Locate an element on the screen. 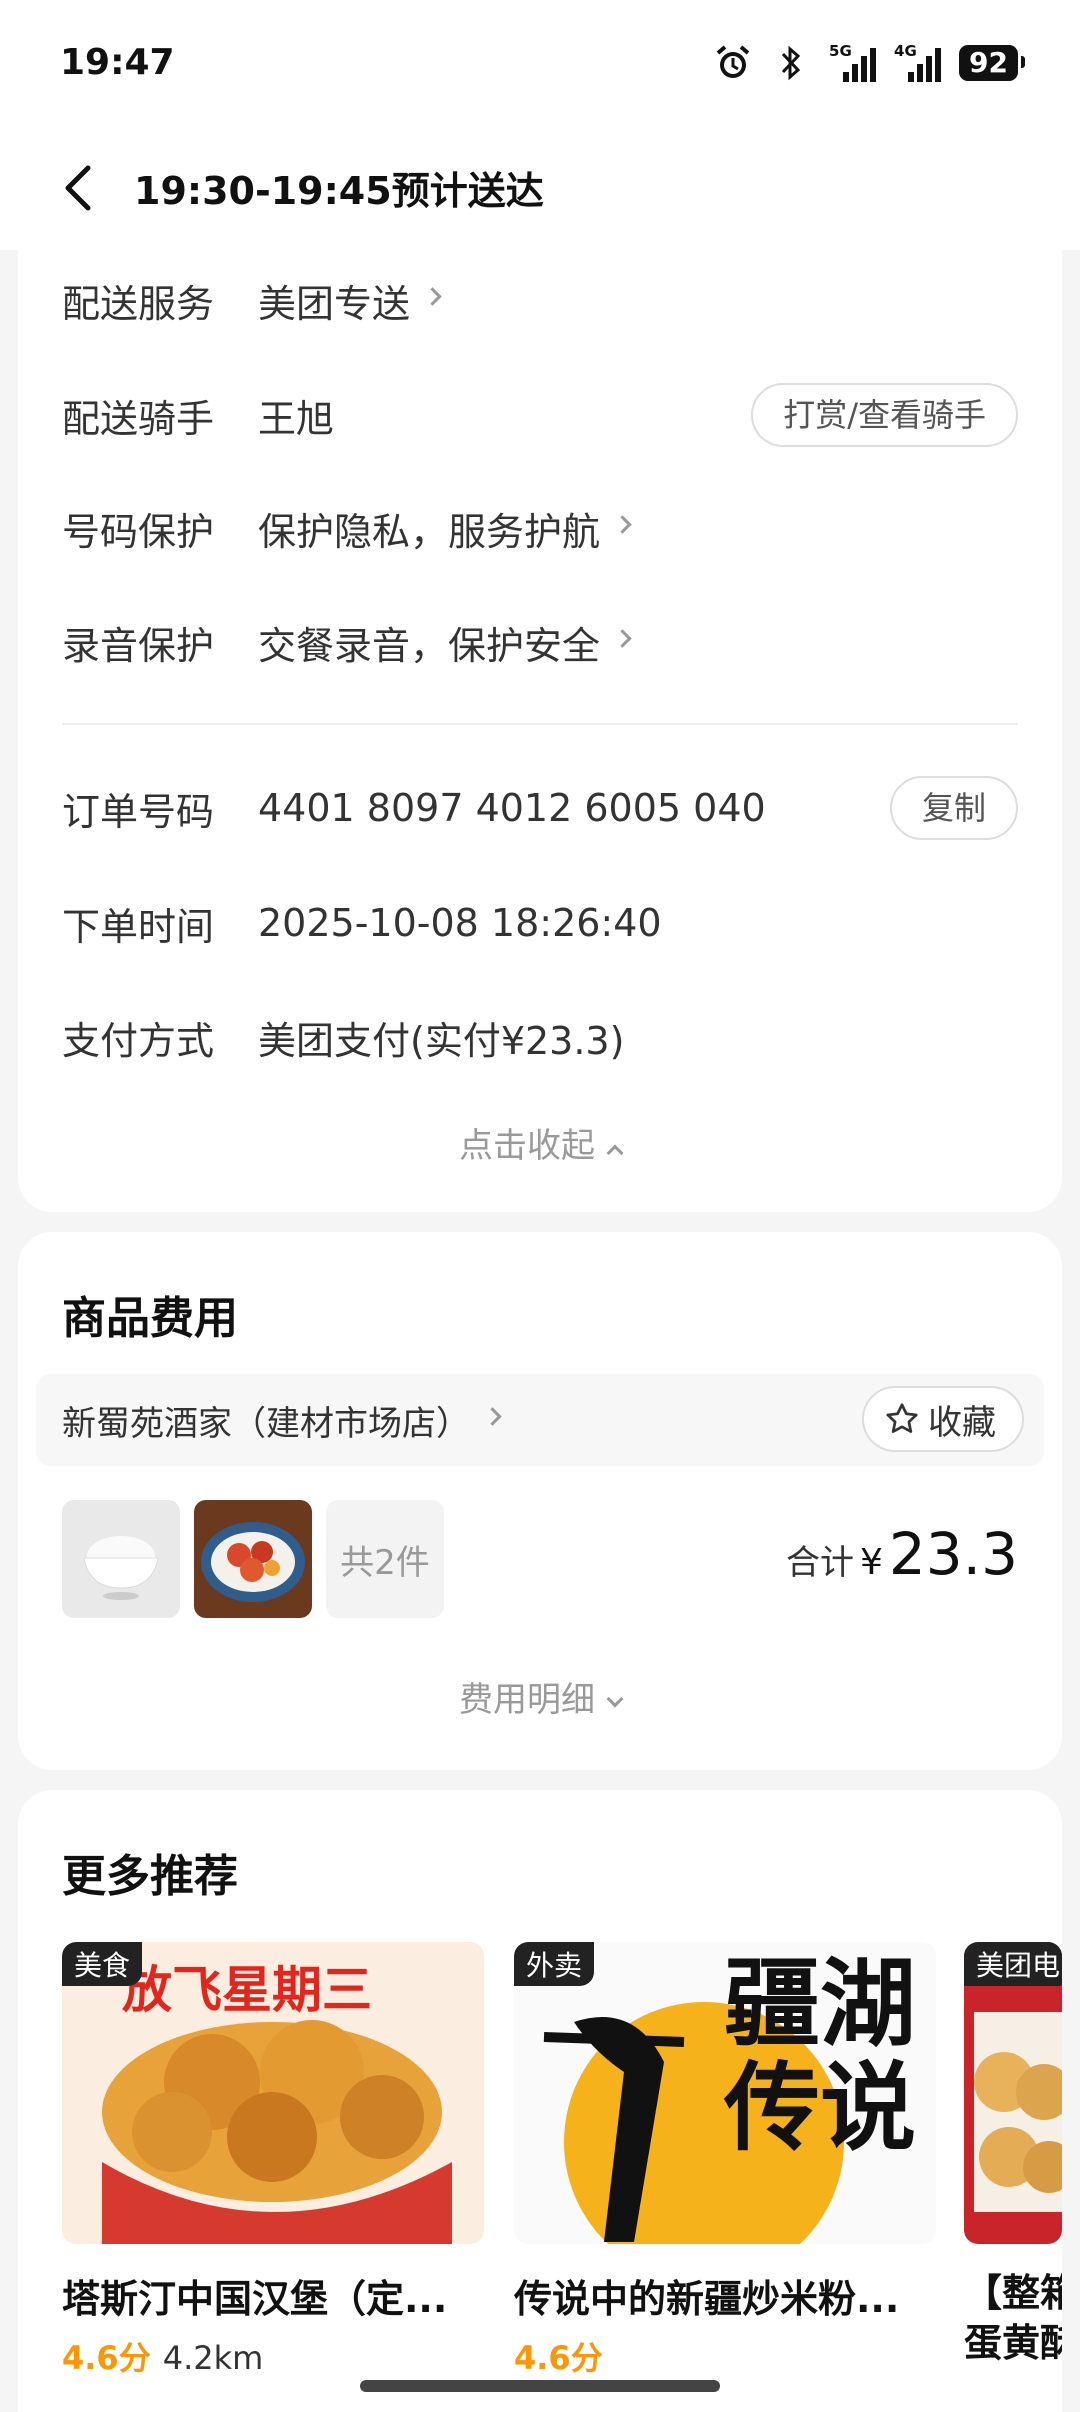 The height and width of the screenshot is (2412, 1080). network-5g-label: 5G is located at coordinates (840, 50).